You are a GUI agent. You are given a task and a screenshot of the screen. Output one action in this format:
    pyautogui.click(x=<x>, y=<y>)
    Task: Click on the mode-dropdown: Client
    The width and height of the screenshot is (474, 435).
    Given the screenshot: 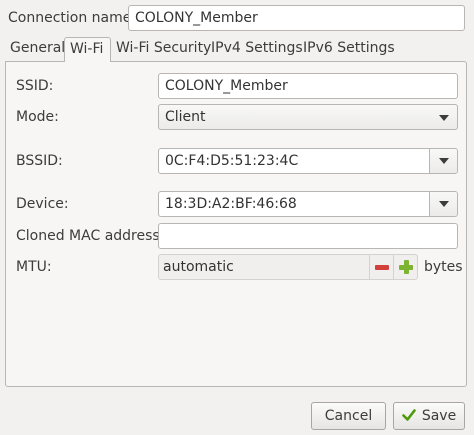 What is the action you would take?
    pyautogui.click(x=308, y=117)
    